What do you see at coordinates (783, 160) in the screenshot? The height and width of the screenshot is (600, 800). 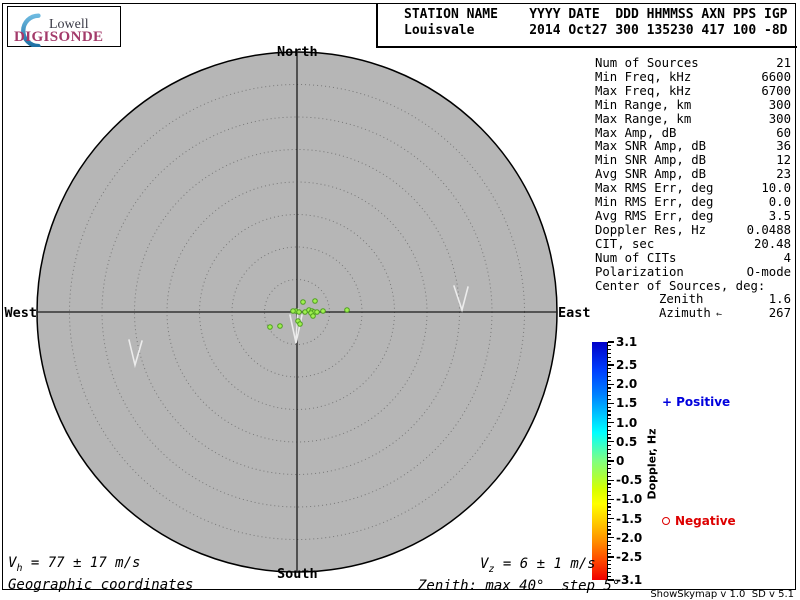 I see `stat-value: 12` at bounding box center [783, 160].